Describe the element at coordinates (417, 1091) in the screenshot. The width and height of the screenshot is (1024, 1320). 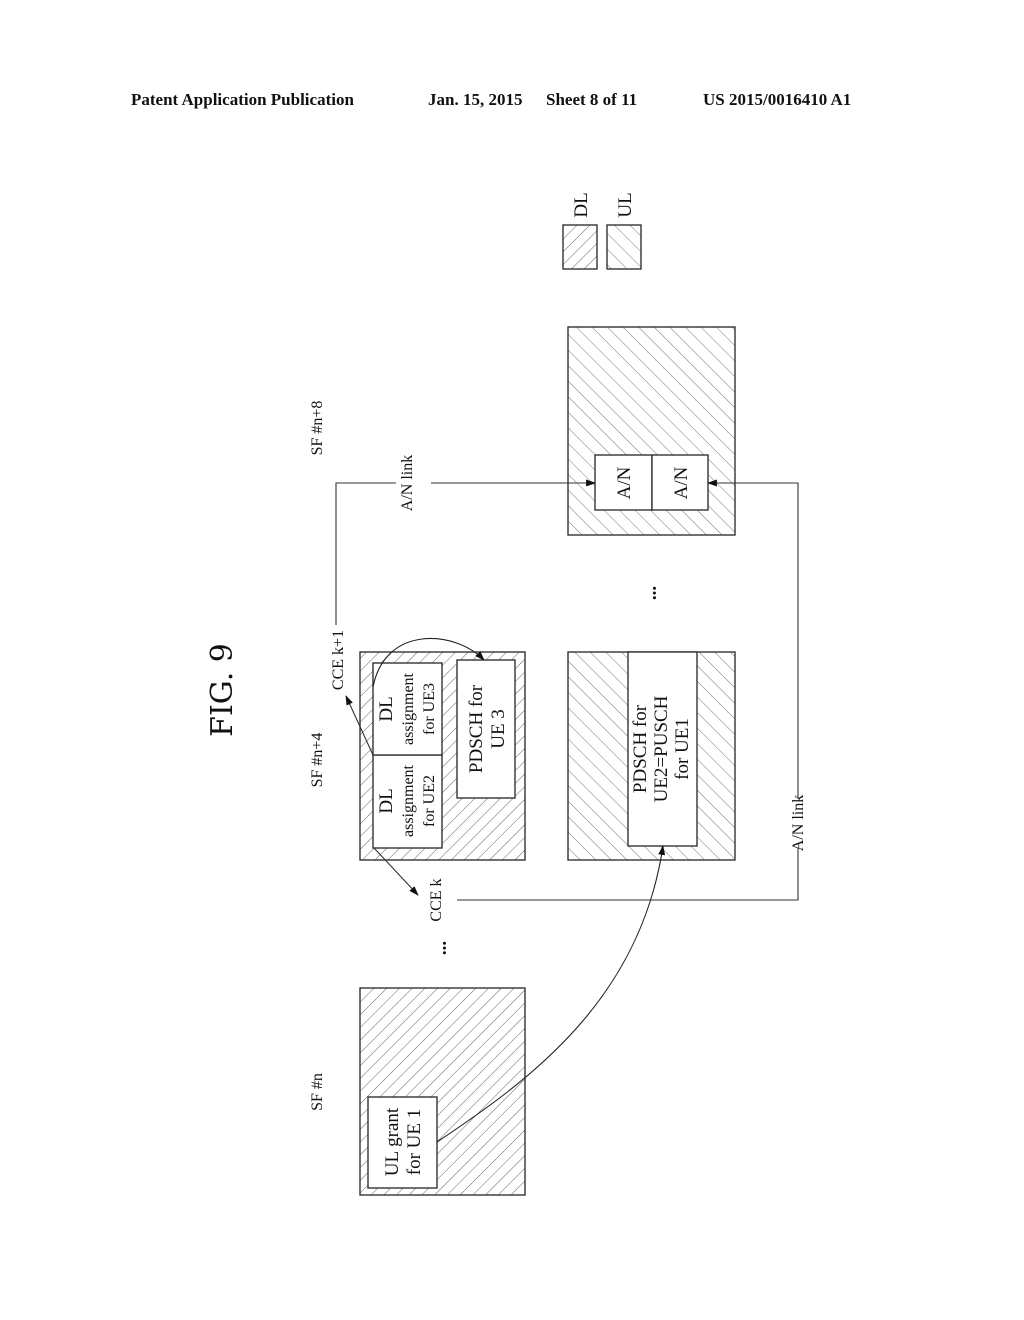
I see `subframe-sf-n: SF #n UL grant for UE 1` at that location.